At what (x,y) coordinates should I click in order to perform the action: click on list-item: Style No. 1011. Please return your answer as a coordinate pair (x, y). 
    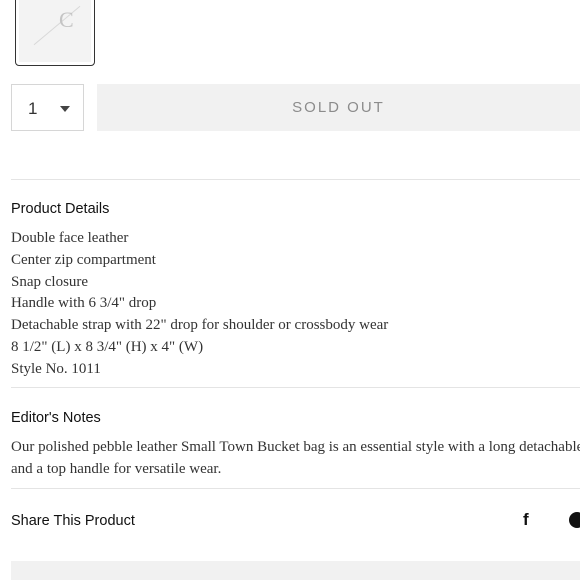
    Looking at the image, I should click on (56, 368).